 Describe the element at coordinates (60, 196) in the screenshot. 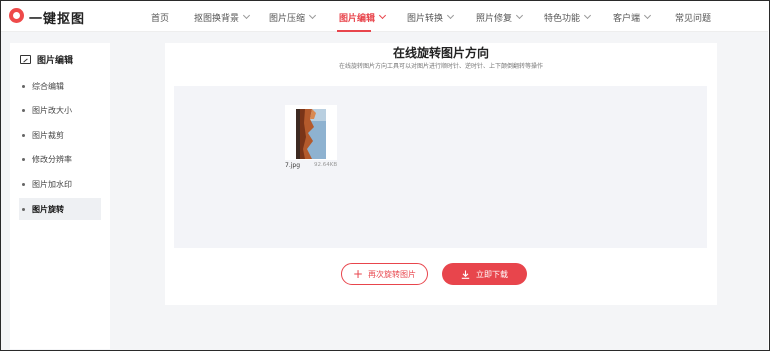

I see `sidebar: 图片编辑 综合编辑 图片改大小 图片裁剪 修改分辨率 图片加水印 图片旋转` at that location.